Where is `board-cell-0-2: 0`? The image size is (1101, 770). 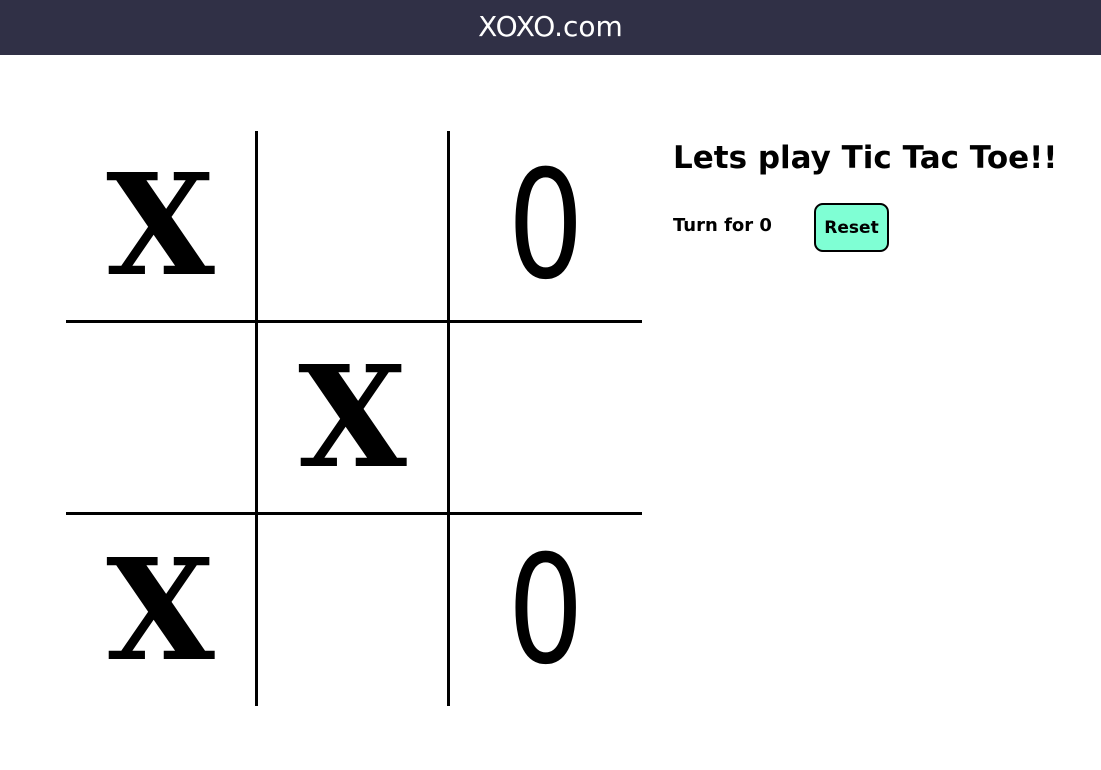 board-cell-0-2: 0 is located at coordinates (546, 227).